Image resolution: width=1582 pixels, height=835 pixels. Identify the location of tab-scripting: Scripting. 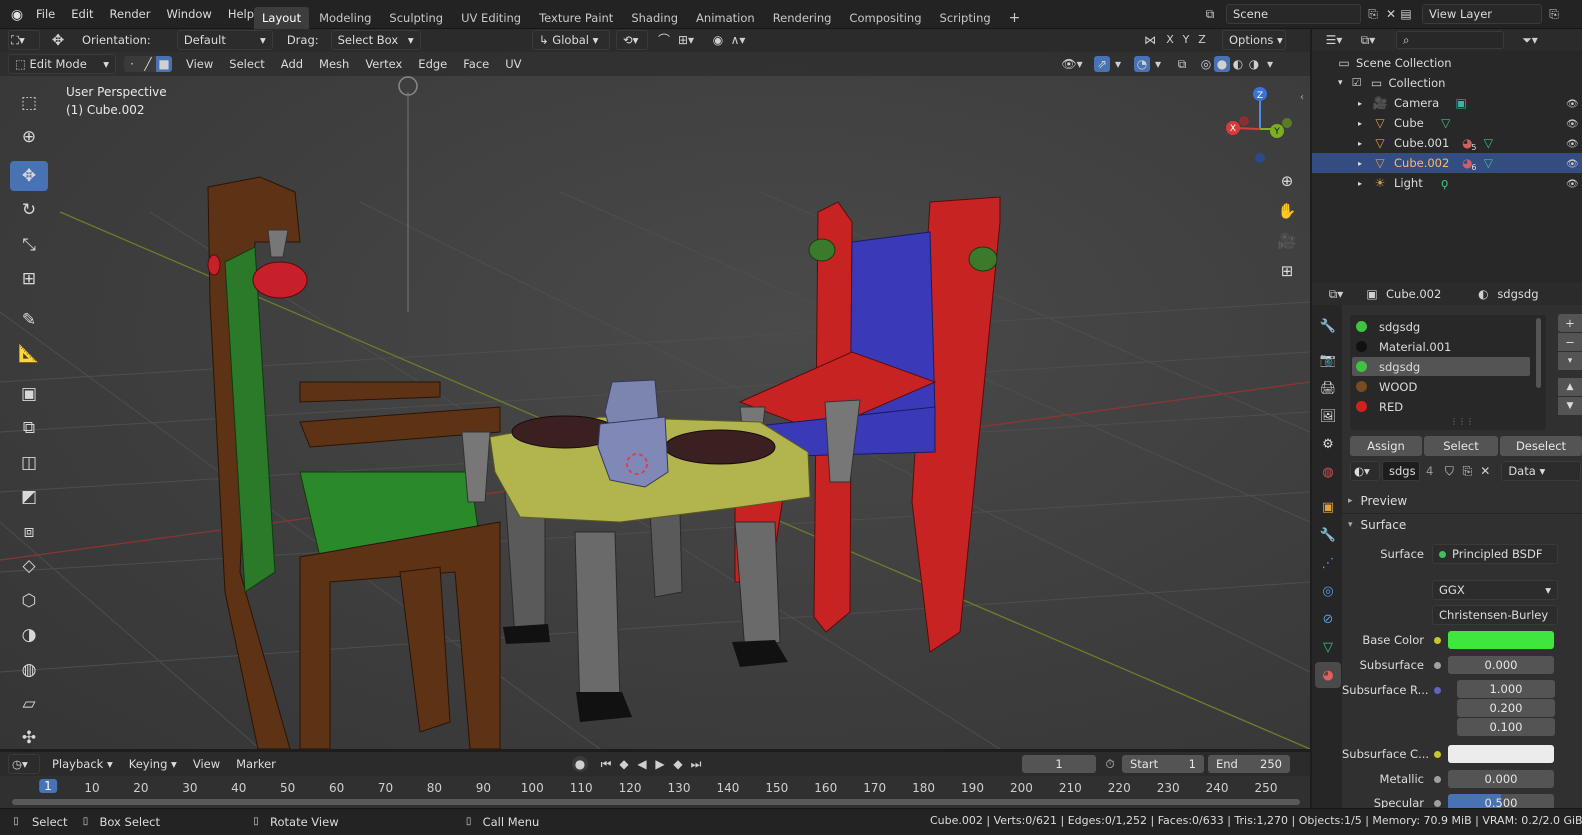
(965, 18).